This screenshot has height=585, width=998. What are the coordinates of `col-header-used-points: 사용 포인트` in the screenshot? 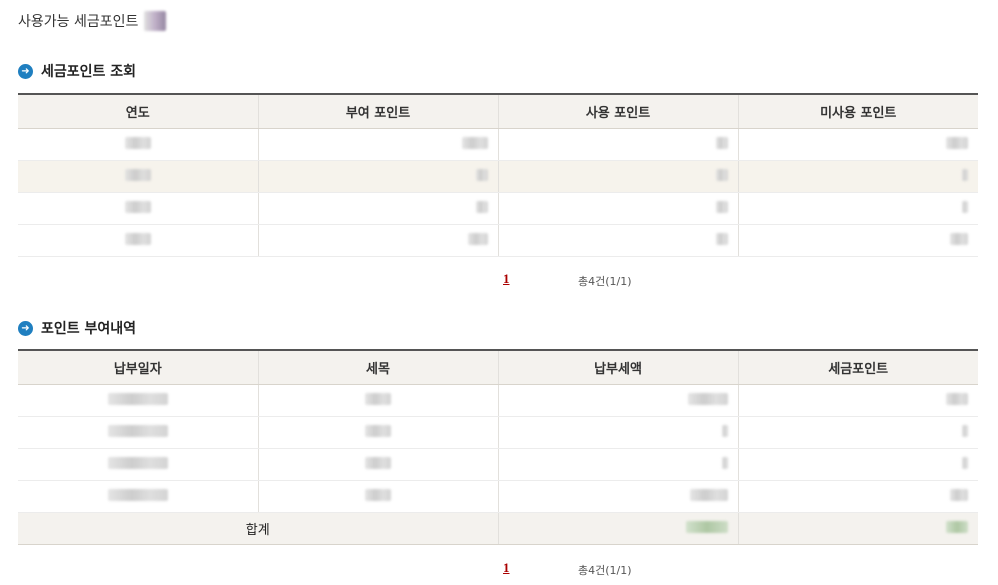 It's located at (617, 111).